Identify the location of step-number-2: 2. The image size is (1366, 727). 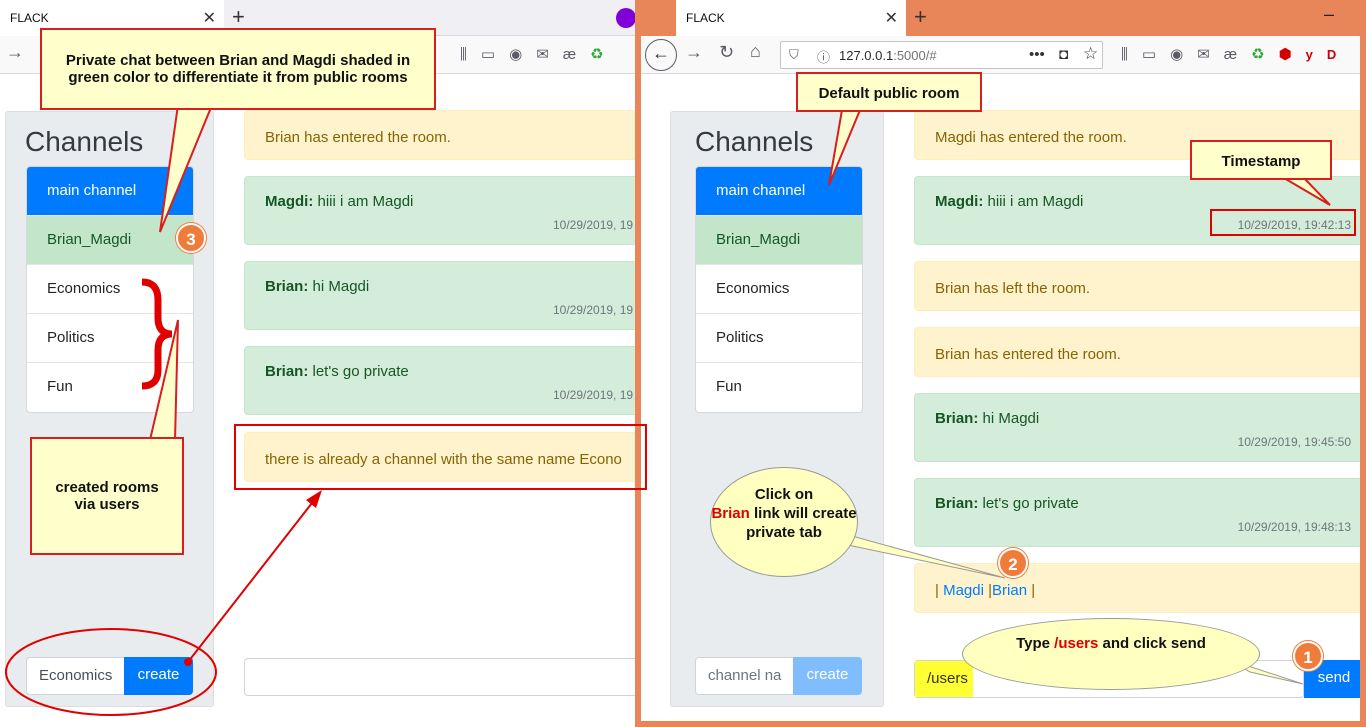
(1013, 563).